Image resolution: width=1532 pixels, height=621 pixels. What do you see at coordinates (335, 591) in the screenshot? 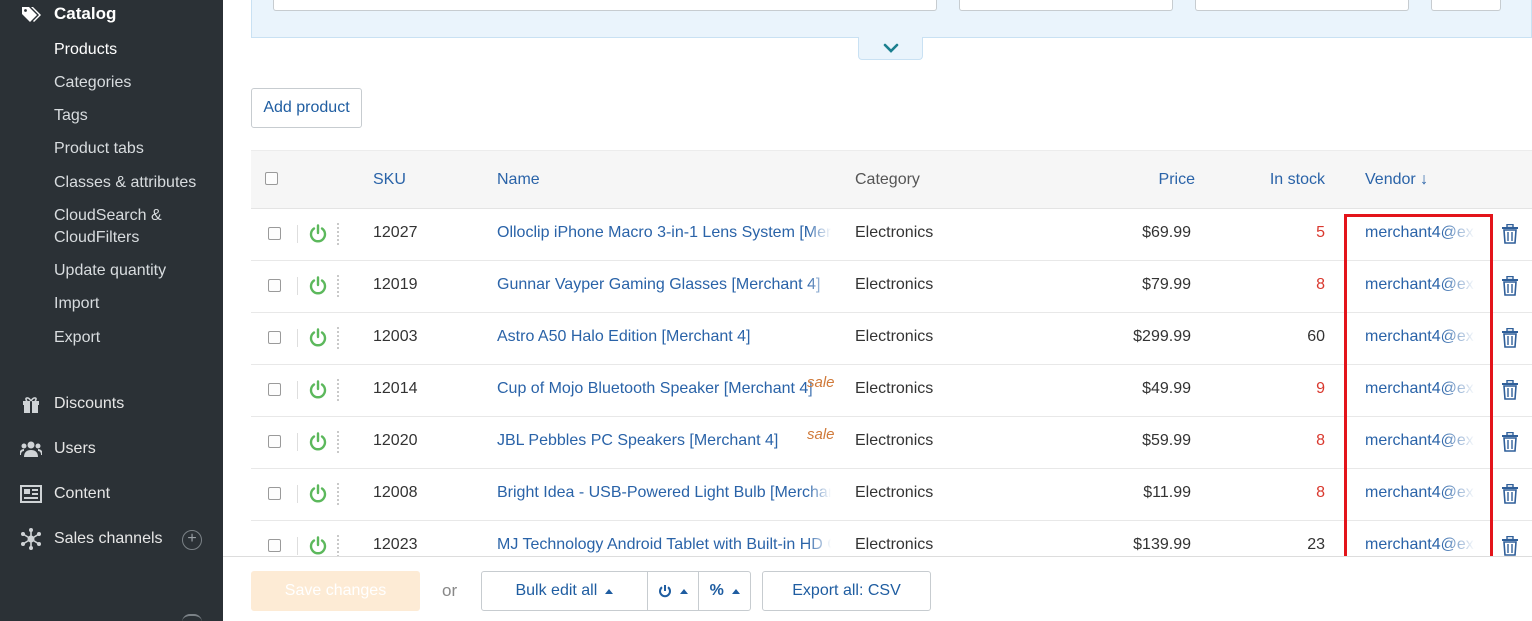
I see `save-changes-button: Save changes` at bounding box center [335, 591].